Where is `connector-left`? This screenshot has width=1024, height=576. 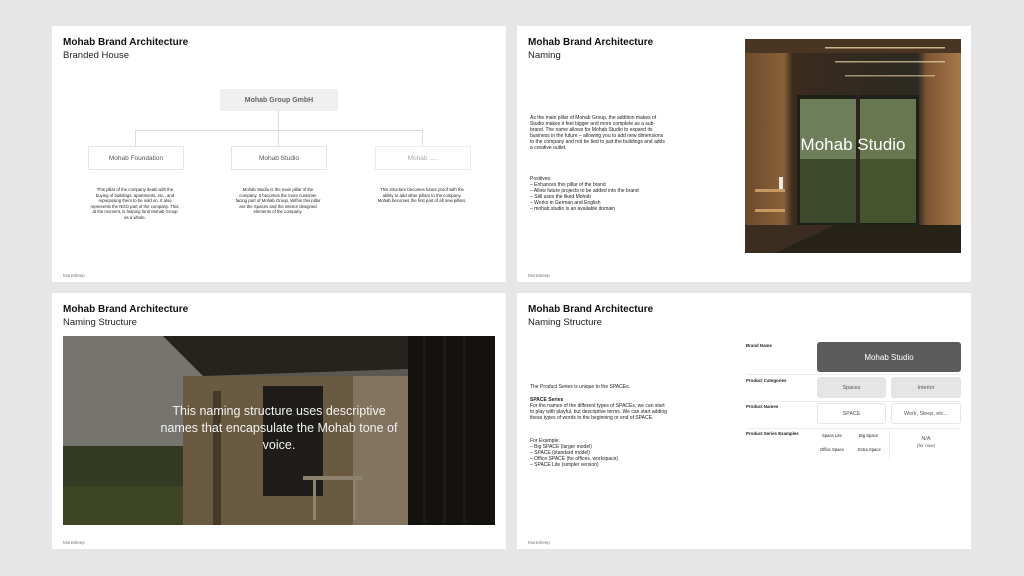 connector-left is located at coordinates (135, 138).